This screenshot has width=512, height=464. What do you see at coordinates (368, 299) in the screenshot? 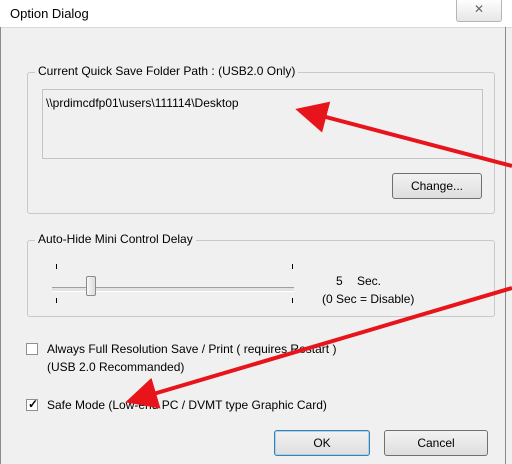
I see `delay-disable-note: (0 Sec = Disable)` at bounding box center [368, 299].